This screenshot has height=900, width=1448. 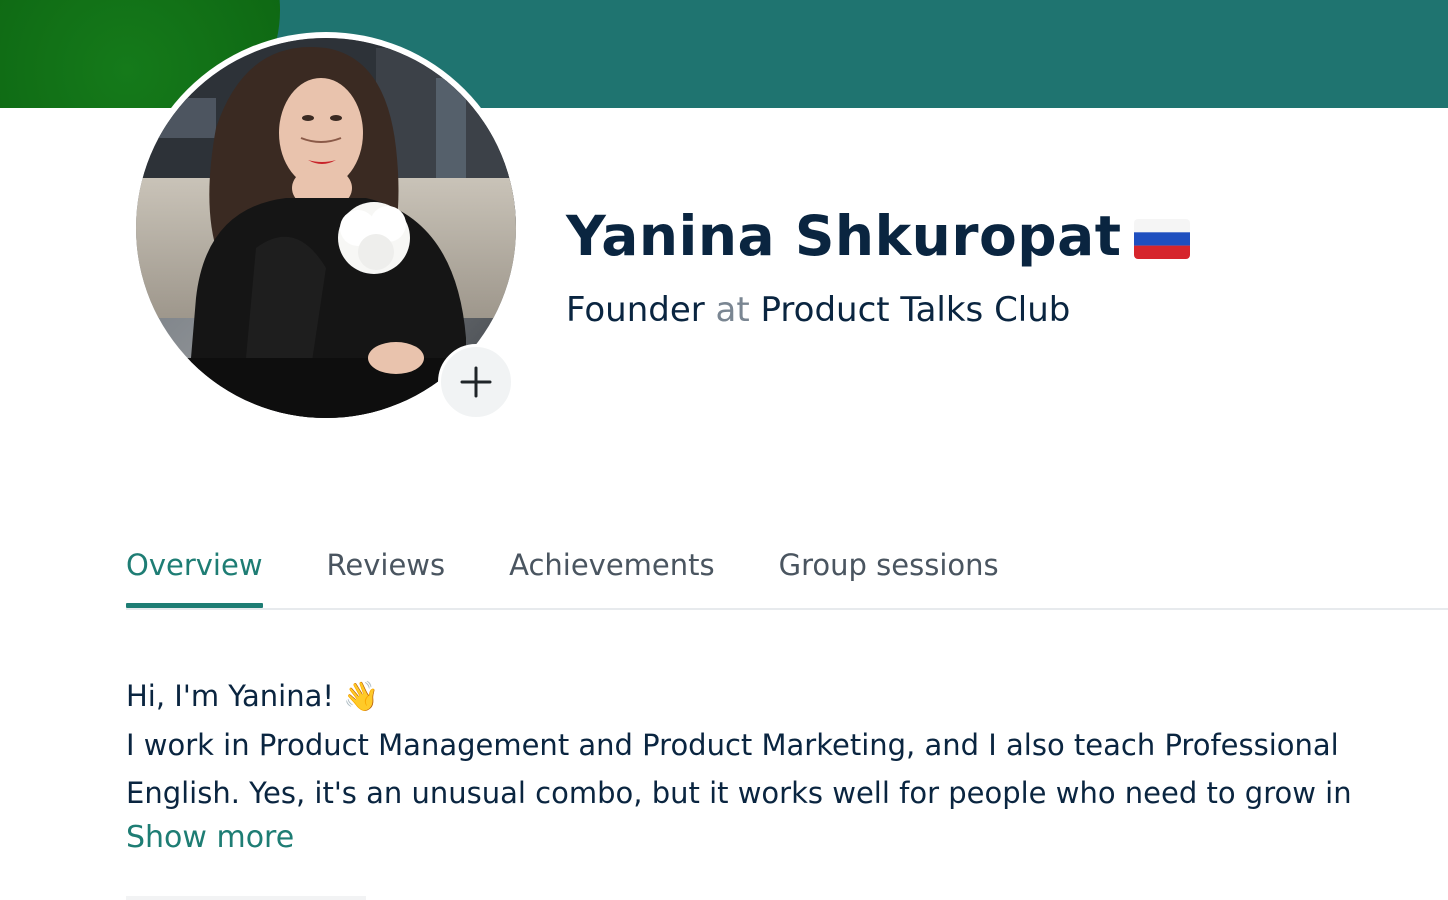 What do you see at coordinates (1161, 239) in the screenshot?
I see `russia-flag-icon` at bounding box center [1161, 239].